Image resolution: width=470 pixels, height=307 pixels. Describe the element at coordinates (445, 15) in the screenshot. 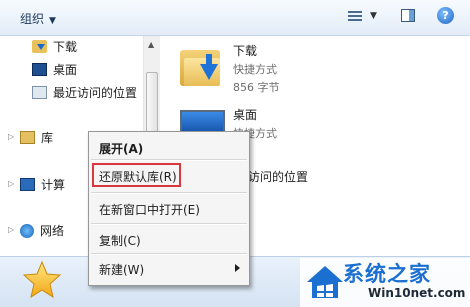

I see `help-icon: ?` at that location.